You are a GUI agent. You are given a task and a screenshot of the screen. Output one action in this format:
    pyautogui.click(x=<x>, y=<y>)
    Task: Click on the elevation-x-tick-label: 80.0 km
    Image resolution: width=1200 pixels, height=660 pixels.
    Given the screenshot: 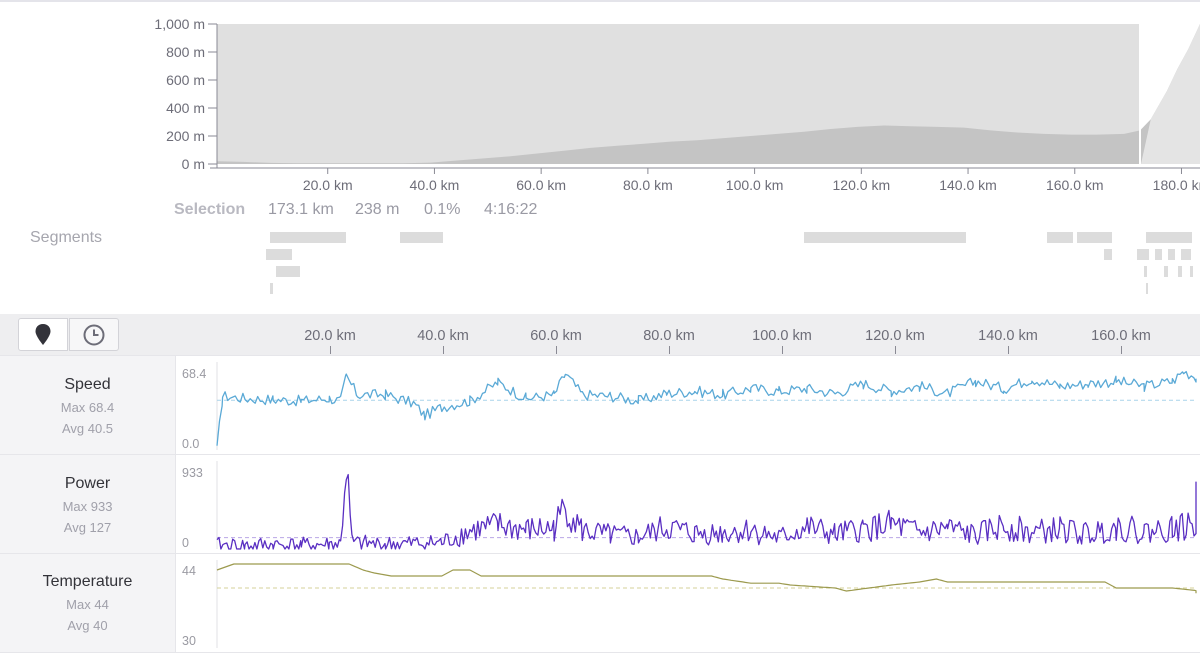 What is the action you would take?
    pyautogui.click(x=648, y=185)
    